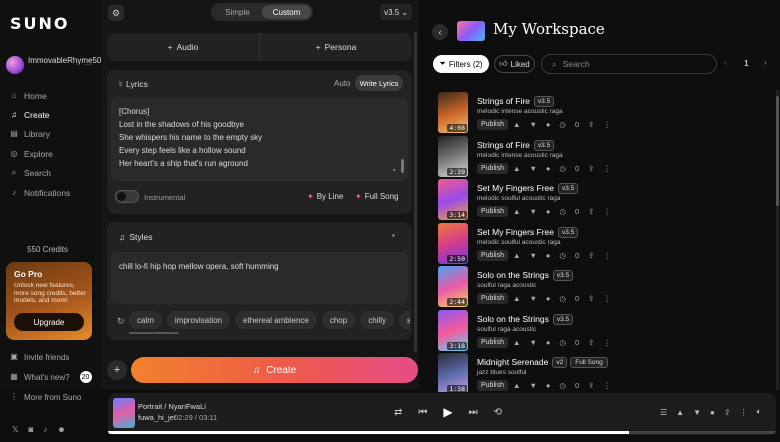 Image resolution: width=780 pixels, height=442 pixels. What do you see at coordinates (325, 196) in the screenshot?
I see `by-line-button: ✦ By Line` at bounding box center [325, 196].